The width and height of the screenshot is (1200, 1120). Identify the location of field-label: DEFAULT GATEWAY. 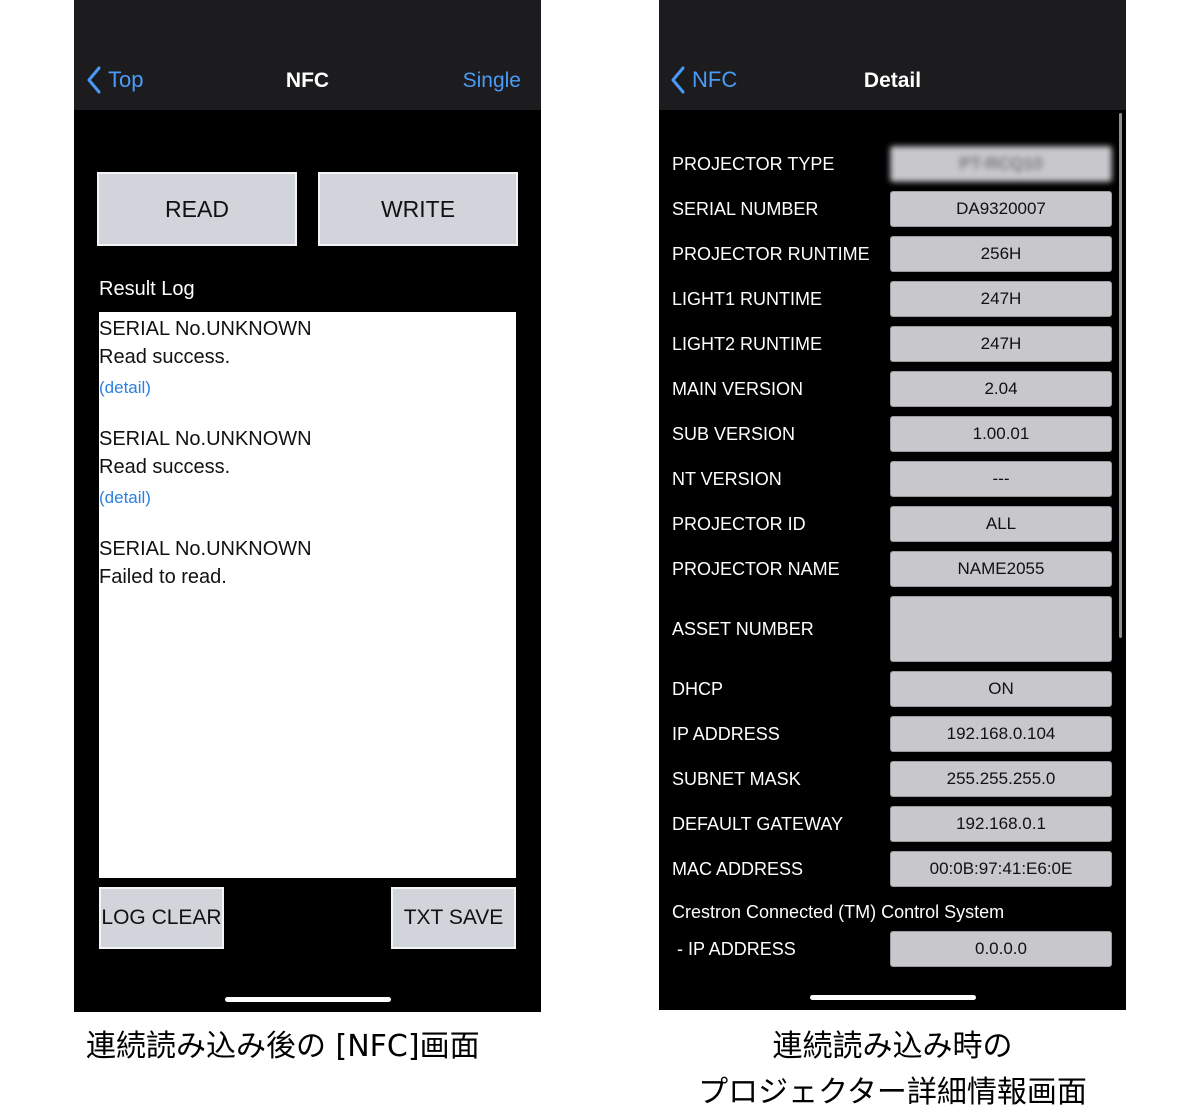
(758, 824).